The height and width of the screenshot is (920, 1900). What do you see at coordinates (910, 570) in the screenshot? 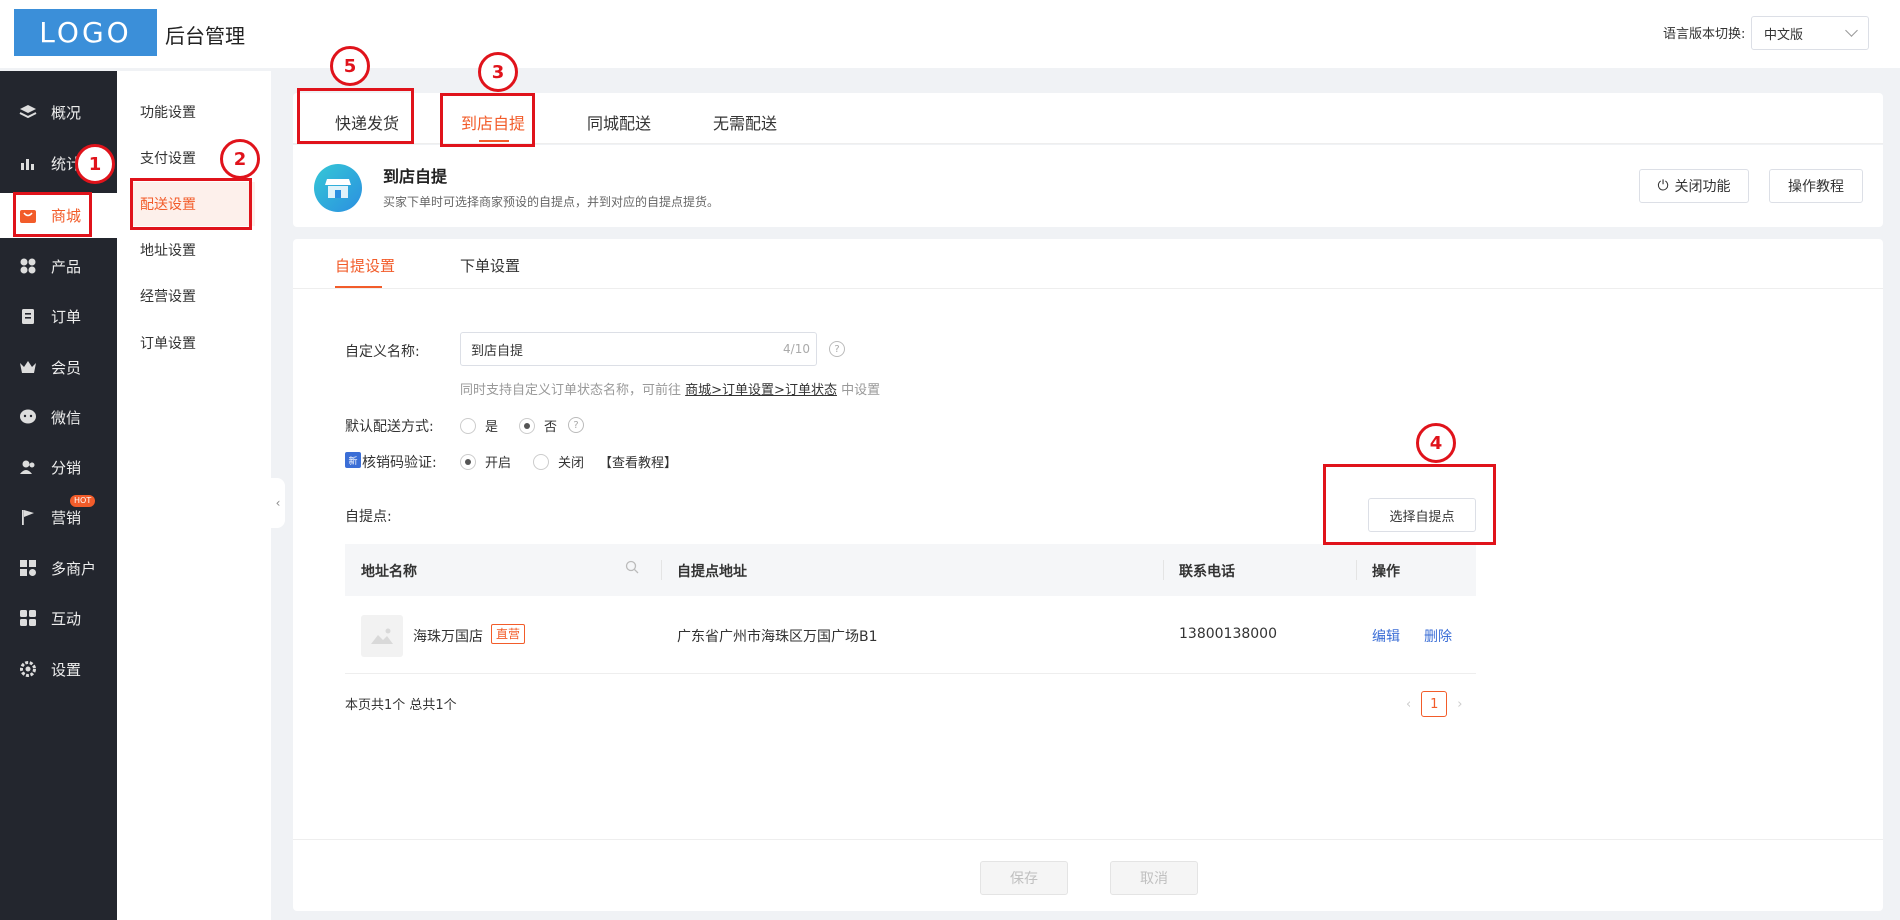
I see `table-header: 地址名称 自提点地址 联系电话 操作` at bounding box center [910, 570].